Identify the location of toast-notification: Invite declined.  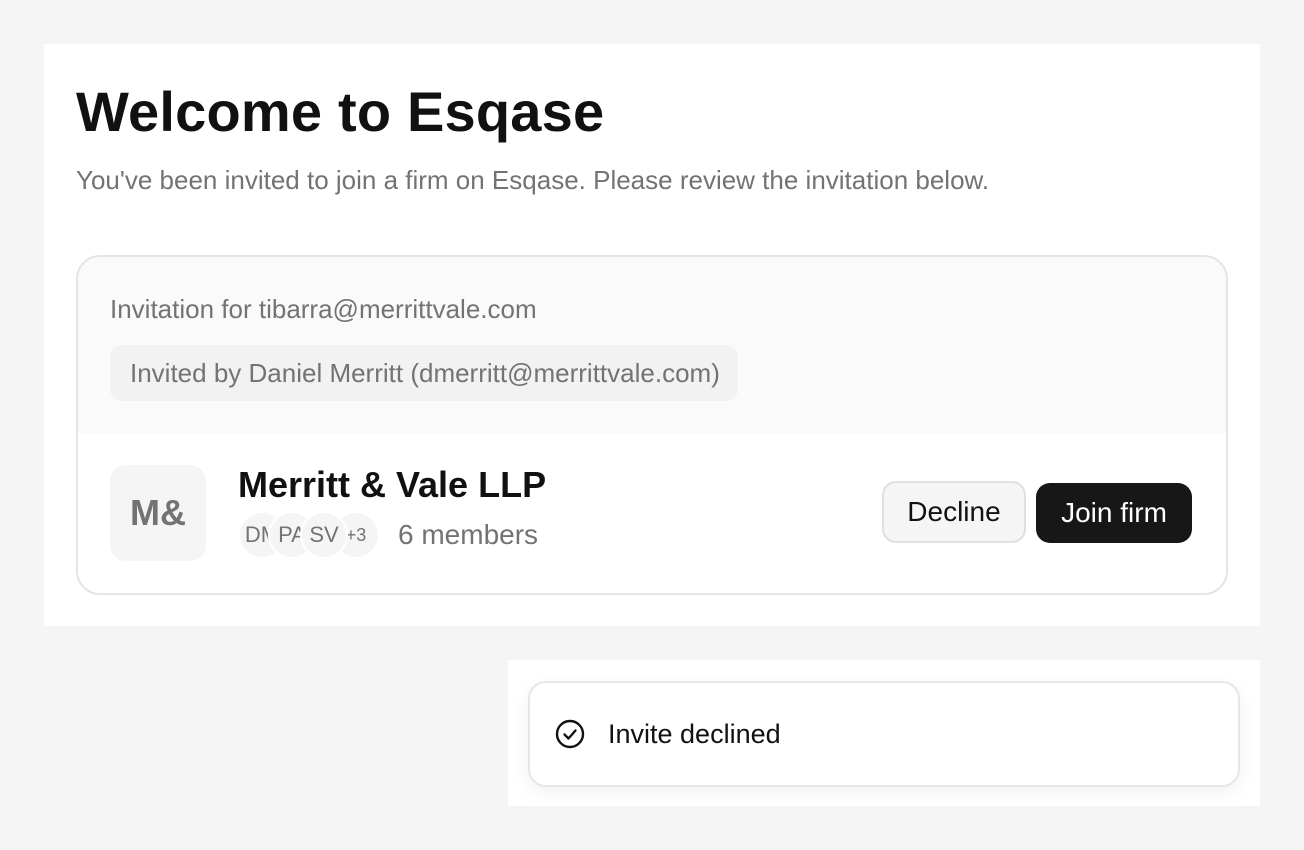
(884, 734).